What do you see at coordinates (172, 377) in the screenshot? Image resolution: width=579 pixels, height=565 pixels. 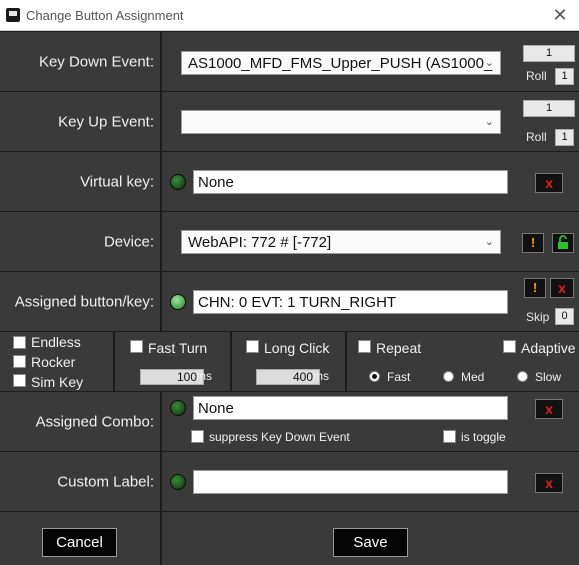 I see `fast-turn-ms-field: 100` at bounding box center [172, 377].